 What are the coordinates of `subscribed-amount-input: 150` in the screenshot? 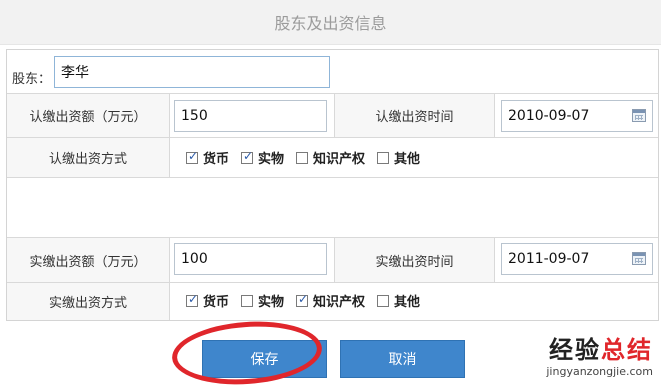 It's located at (250, 116).